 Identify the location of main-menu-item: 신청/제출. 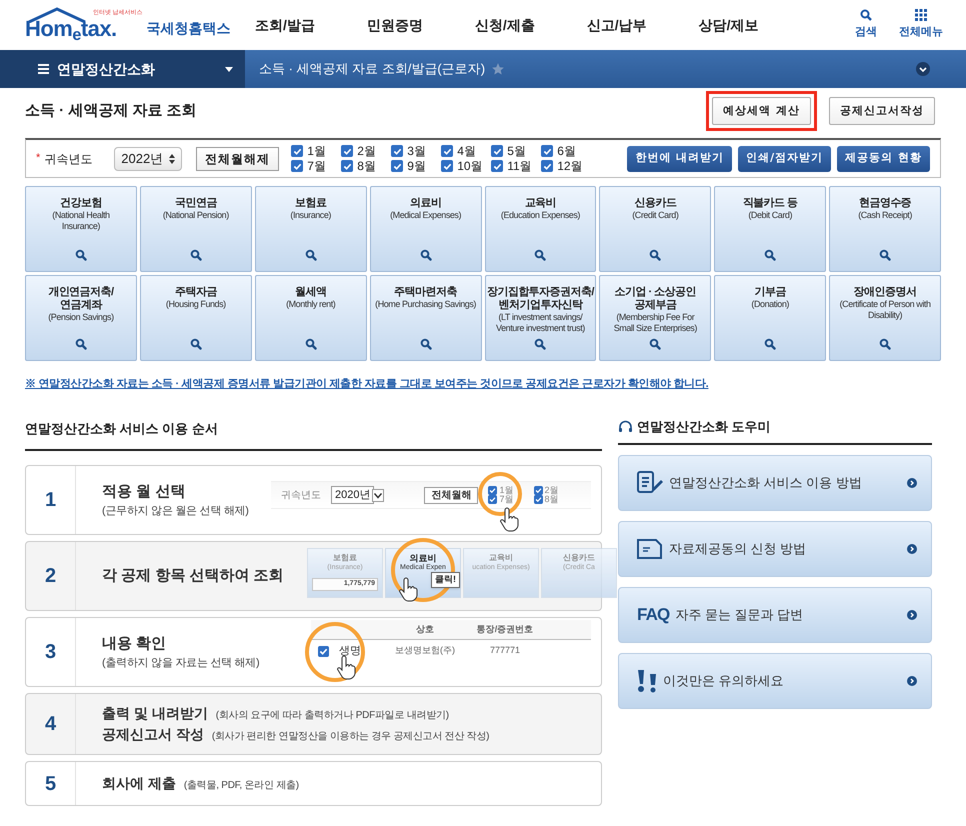
(504, 25).